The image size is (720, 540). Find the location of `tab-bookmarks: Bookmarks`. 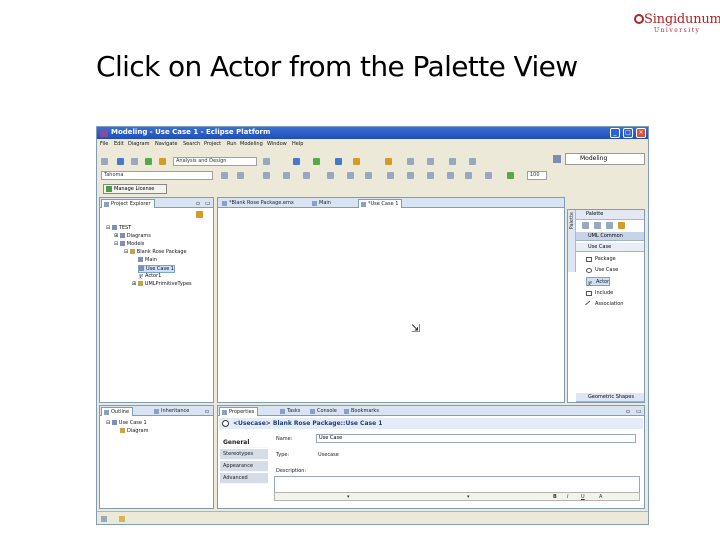

tab-bookmarks: Bookmarks is located at coordinates (362, 411).